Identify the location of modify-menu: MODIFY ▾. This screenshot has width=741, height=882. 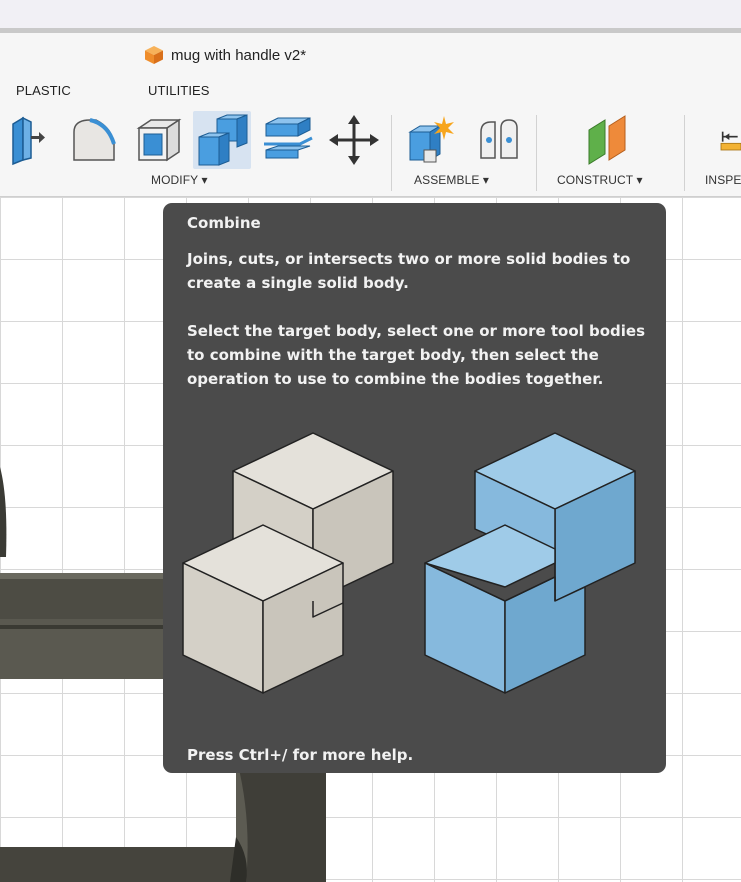
(179, 180).